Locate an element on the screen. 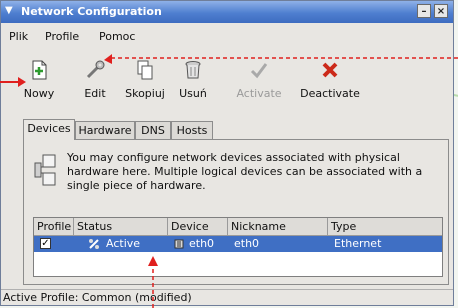  active-status-icon is located at coordinates (94, 244).